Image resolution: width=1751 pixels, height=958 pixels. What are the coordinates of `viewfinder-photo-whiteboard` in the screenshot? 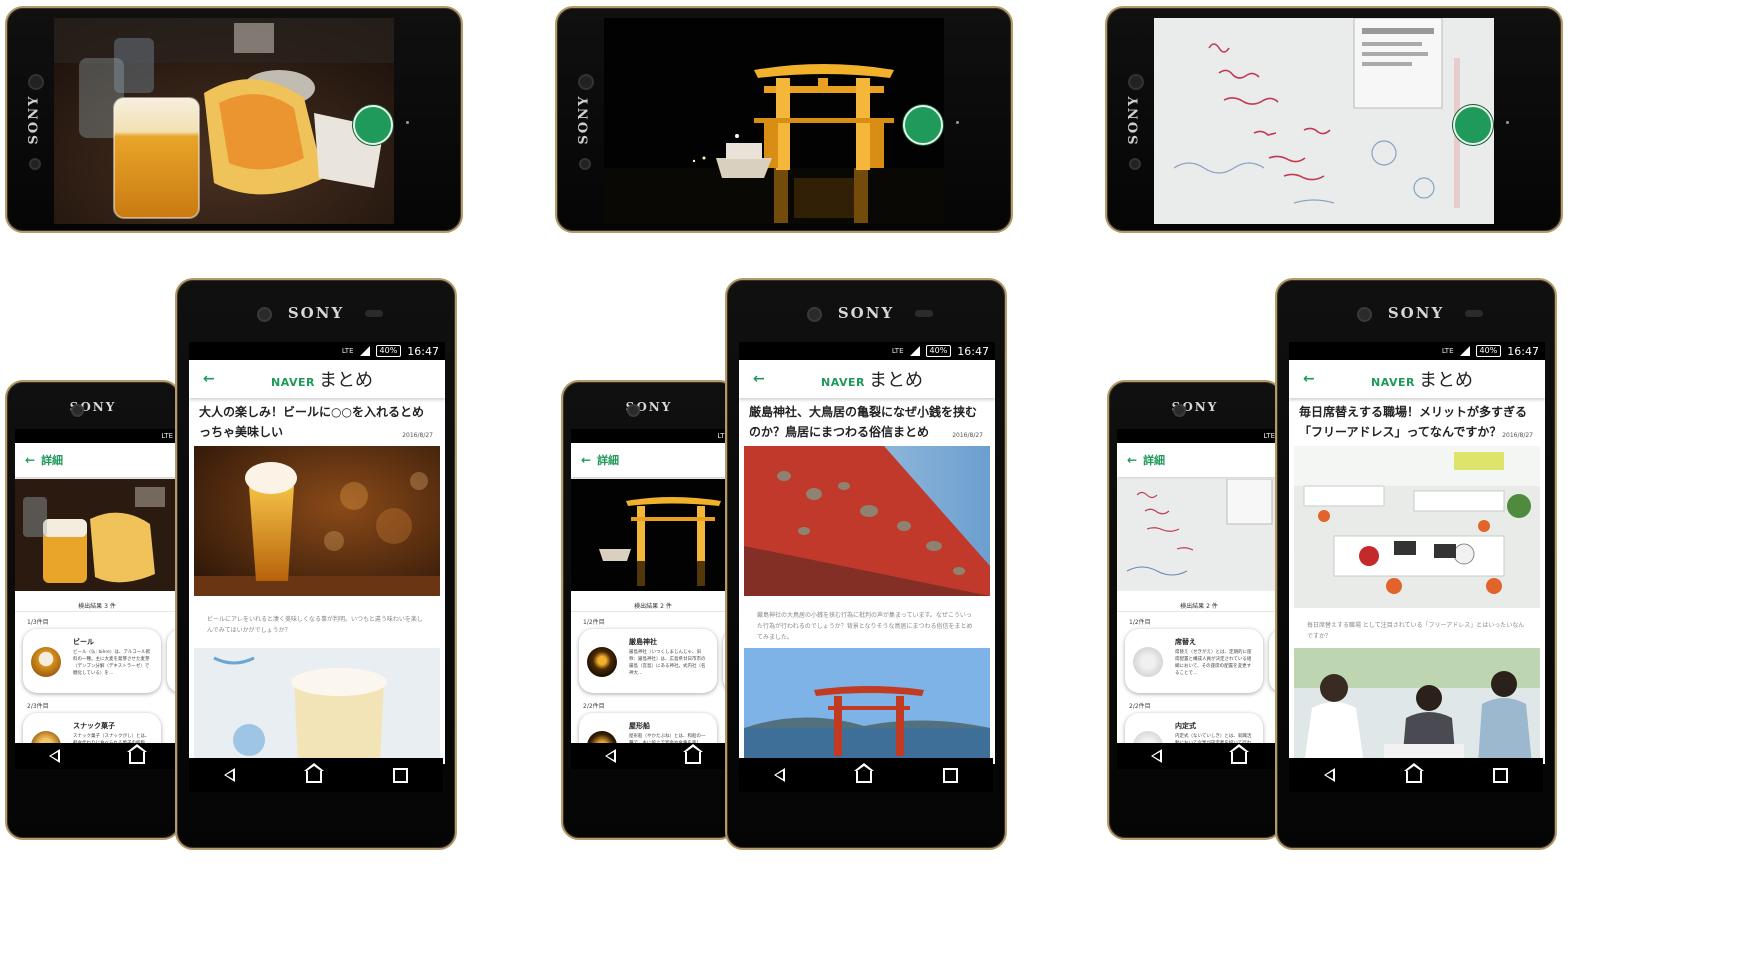 It's located at (1324, 121).